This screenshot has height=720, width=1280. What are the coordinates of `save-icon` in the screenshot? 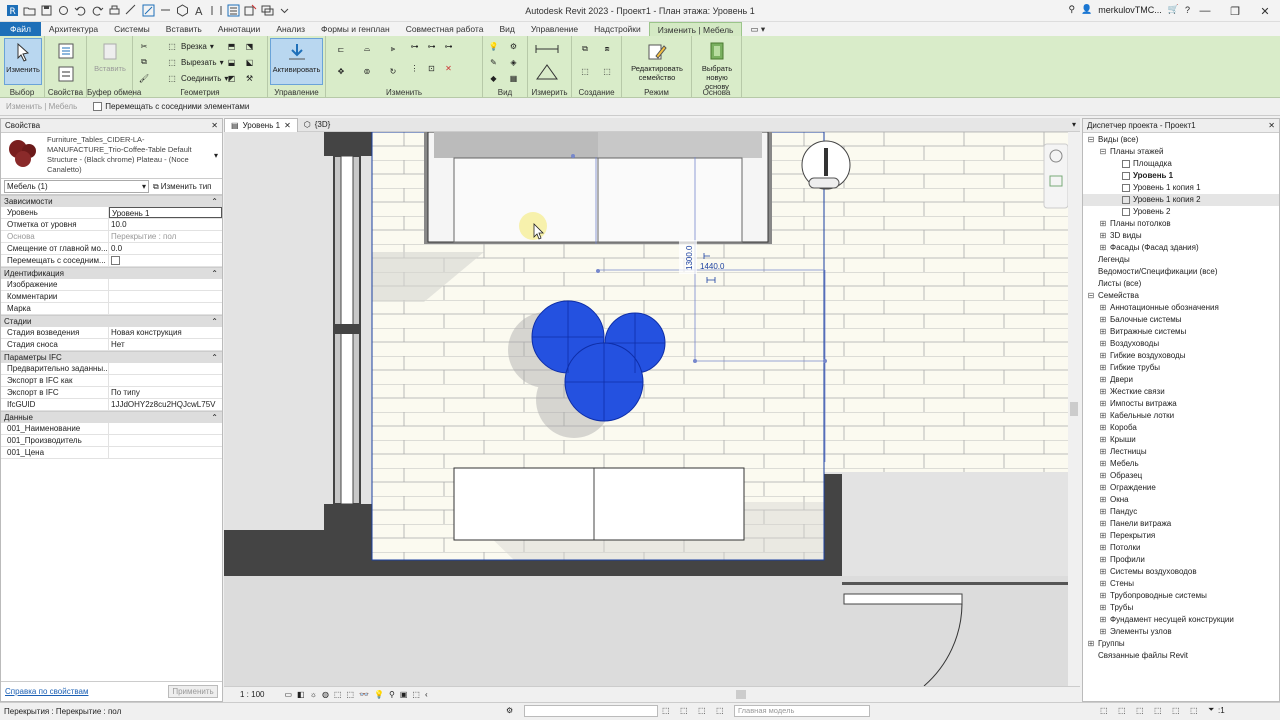 It's located at (46, 10).